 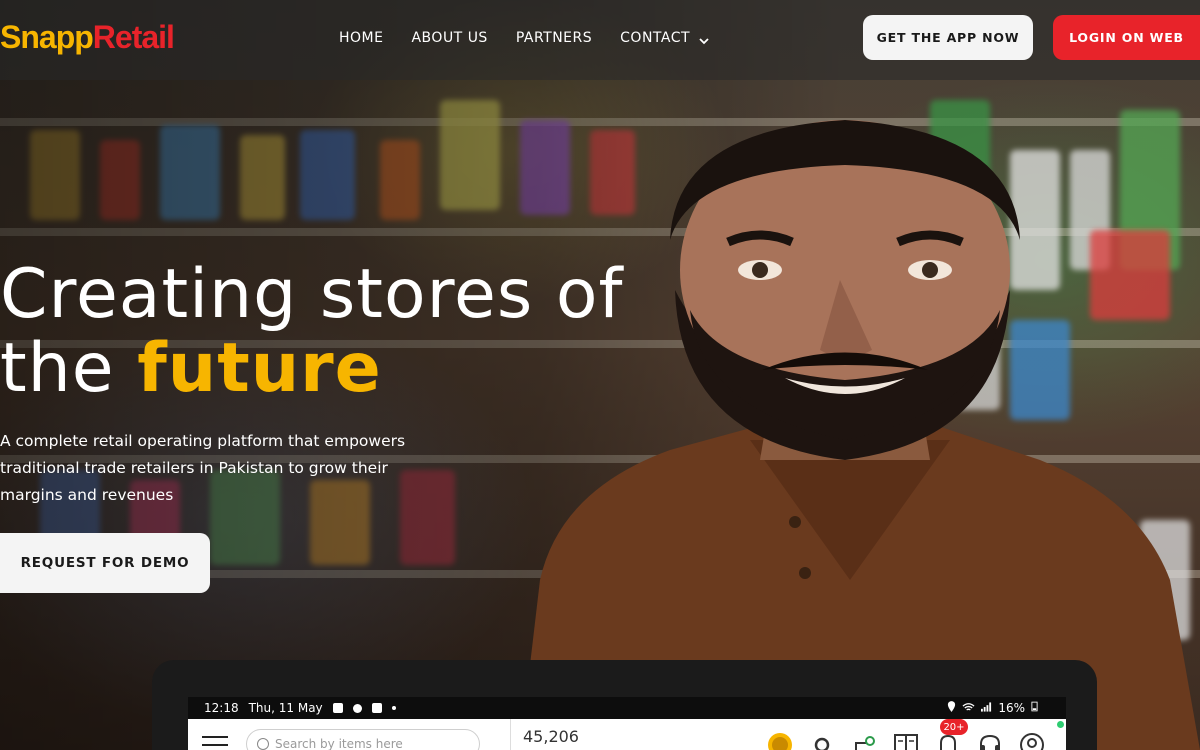 I want to click on menu-icon, so click(x=215, y=743).